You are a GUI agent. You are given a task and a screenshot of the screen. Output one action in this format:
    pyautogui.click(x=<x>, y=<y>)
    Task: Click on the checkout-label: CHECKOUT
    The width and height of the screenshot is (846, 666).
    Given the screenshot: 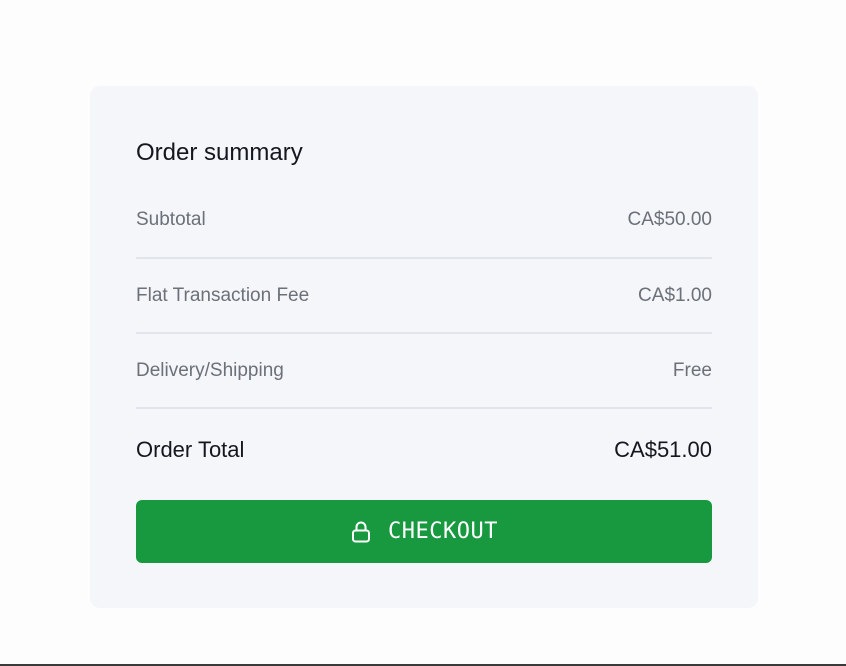 What is the action you would take?
    pyautogui.click(x=443, y=531)
    